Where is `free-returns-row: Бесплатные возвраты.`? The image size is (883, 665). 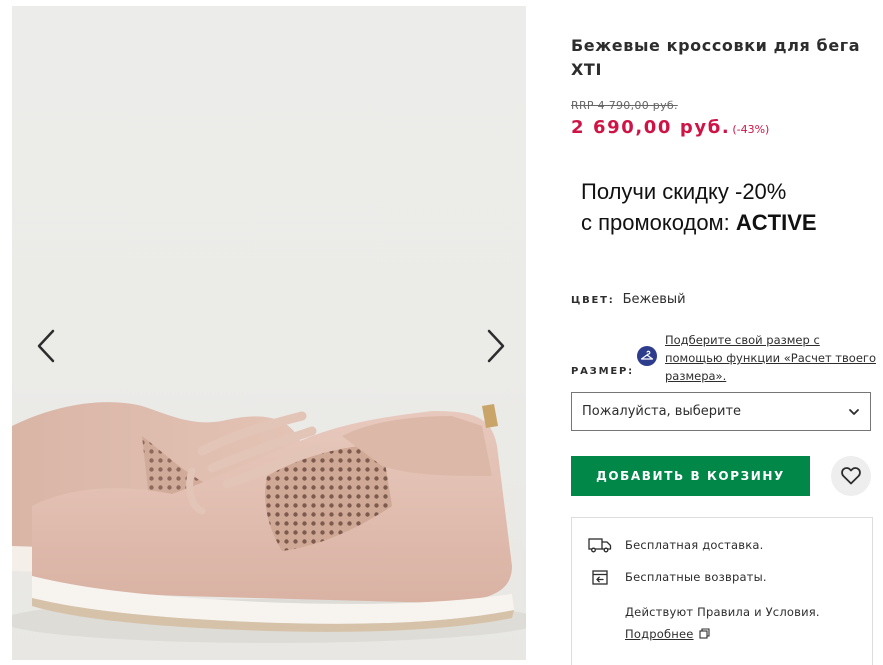 free-returns-row: Бесплатные возвраты. is located at coordinates (677, 577).